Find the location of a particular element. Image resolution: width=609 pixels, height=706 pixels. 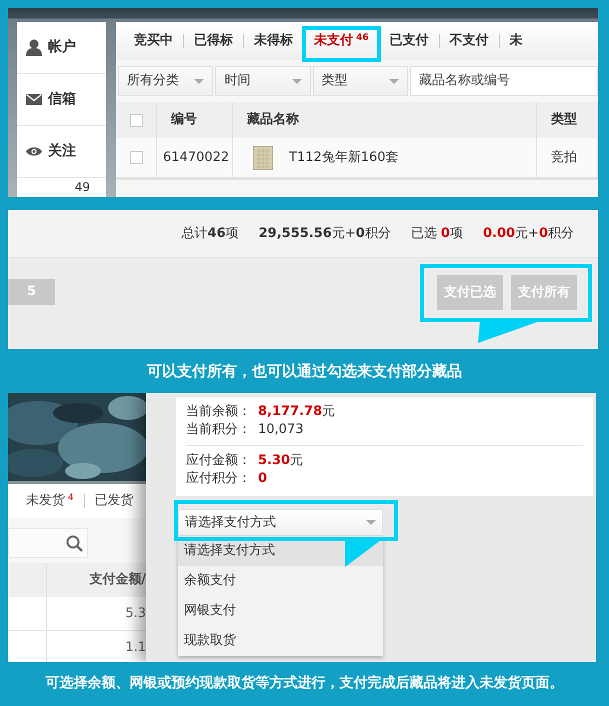

tab: 已得标 is located at coordinates (213, 41).